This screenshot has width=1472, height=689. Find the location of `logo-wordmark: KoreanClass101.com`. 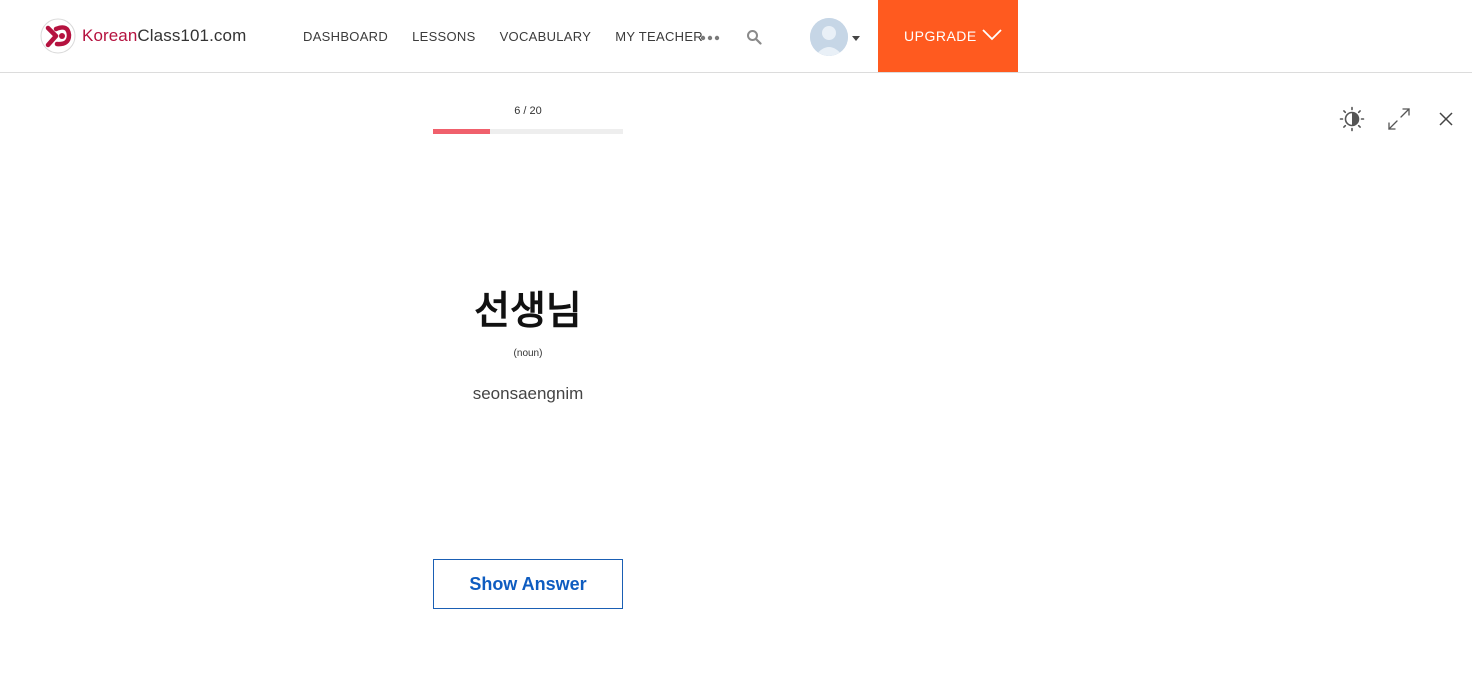

logo-wordmark: KoreanClass101.com is located at coordinates (164, 36).